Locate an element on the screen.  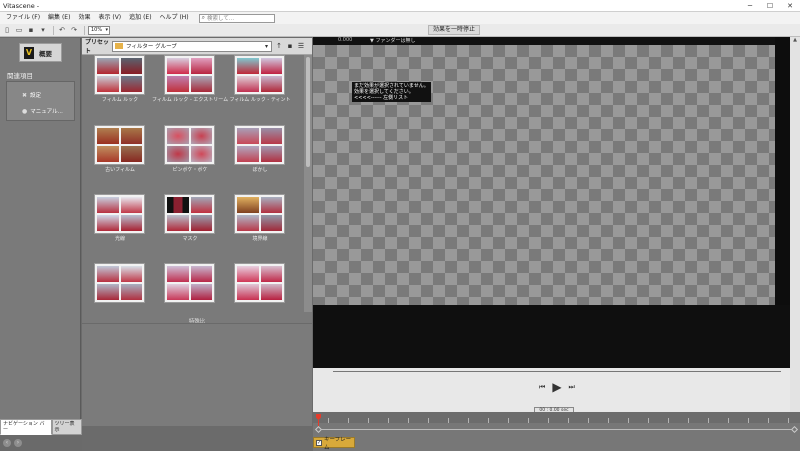
preset-header: プリセット フィルター グループ ▾ ↑ ▪ ☰ is located at coordinates (197, 46).